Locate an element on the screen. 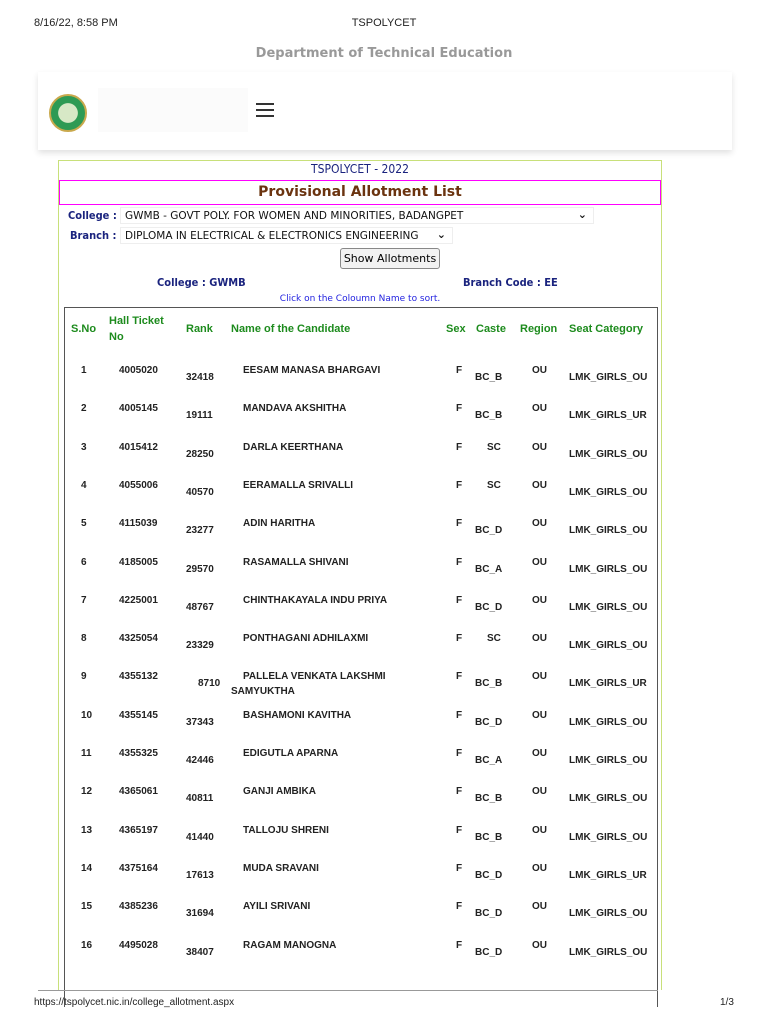 This screenshot has height=1024, width=768. header-caste: Caste is located at coordinates (491, 329).